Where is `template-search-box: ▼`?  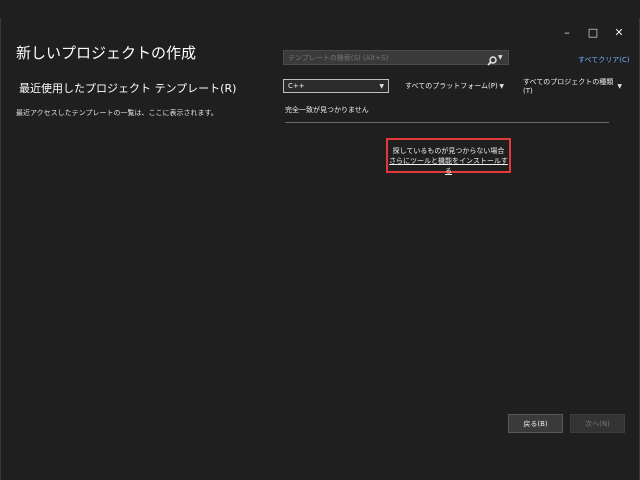
template-search-box: ▼ is located at coordinates (396, 58).